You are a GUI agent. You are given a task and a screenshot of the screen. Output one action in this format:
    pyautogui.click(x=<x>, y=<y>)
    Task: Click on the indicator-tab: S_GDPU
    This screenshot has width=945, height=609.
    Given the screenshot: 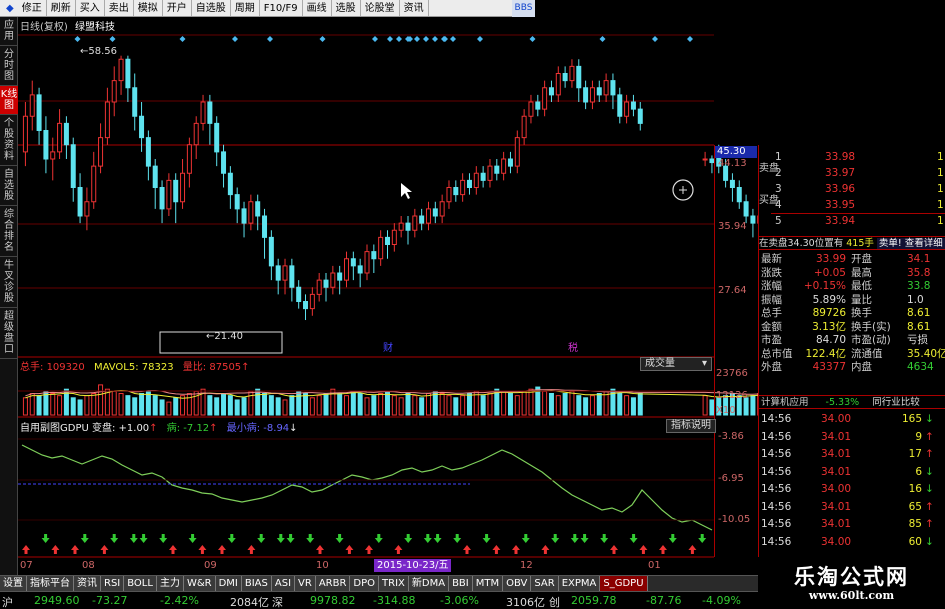 What is the action you would take?
    pyautogui.click(x=624, y=583)
    